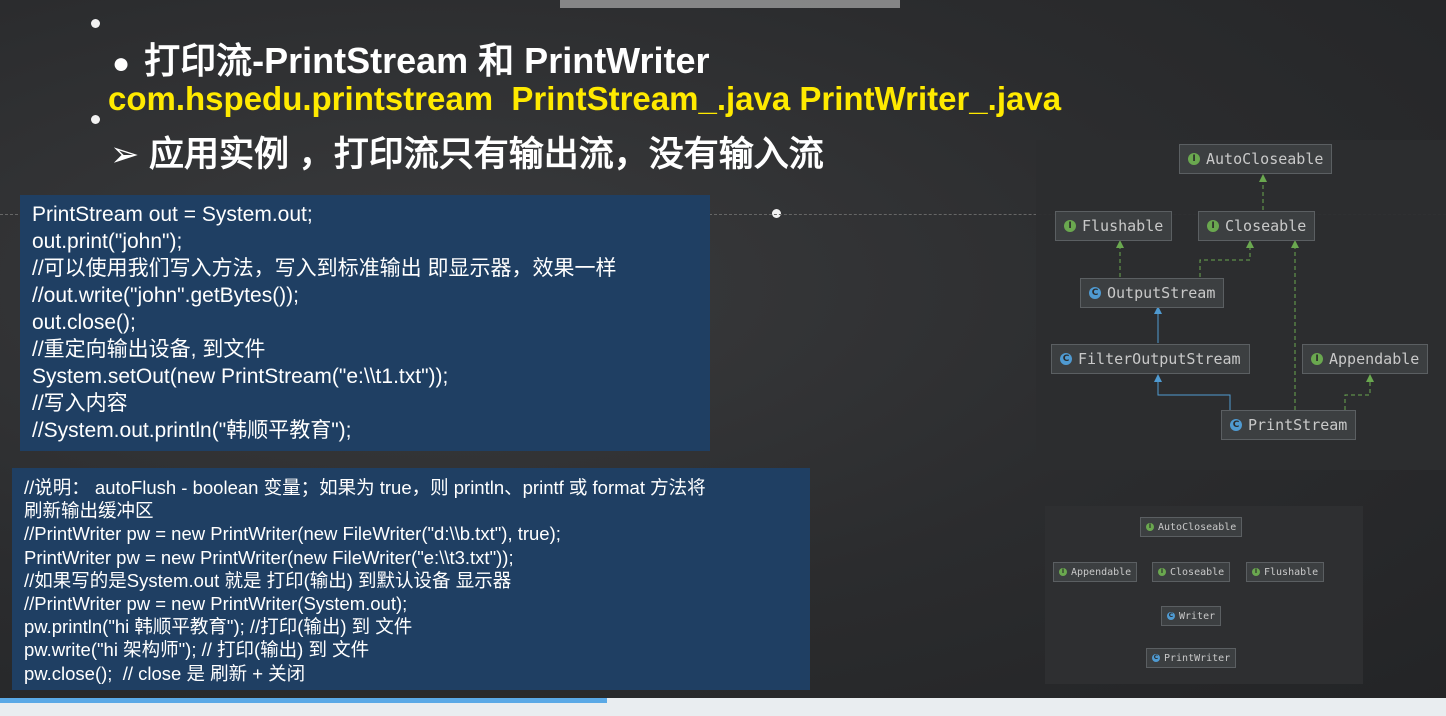  I want to click on uml-node-writer: C Writer, so click(1191, 616).